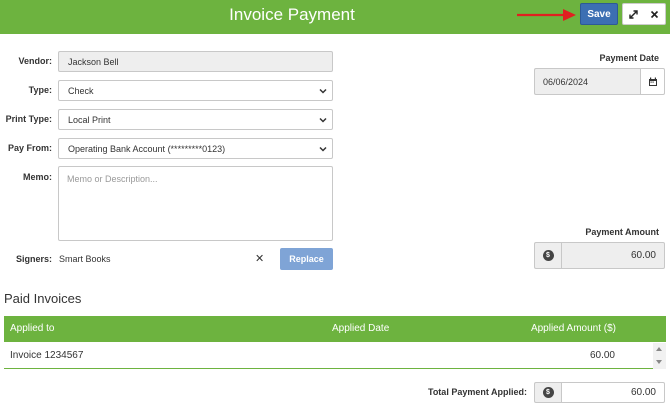  I want to click on close-icon, so click(654, 14).